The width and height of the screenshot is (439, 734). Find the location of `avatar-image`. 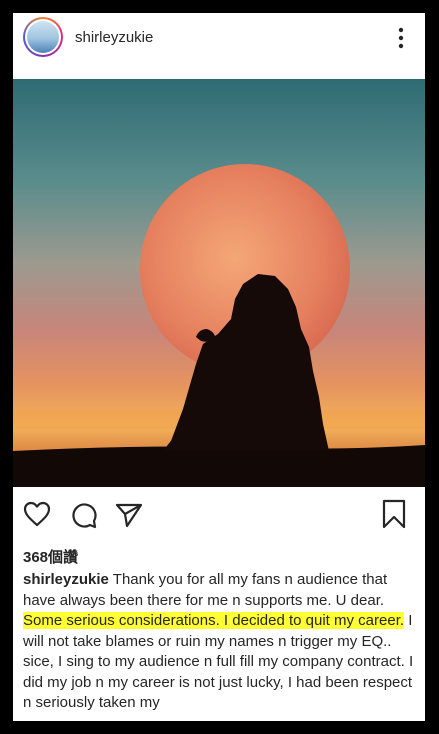

avatar-image is located at coordinates (43, 37).